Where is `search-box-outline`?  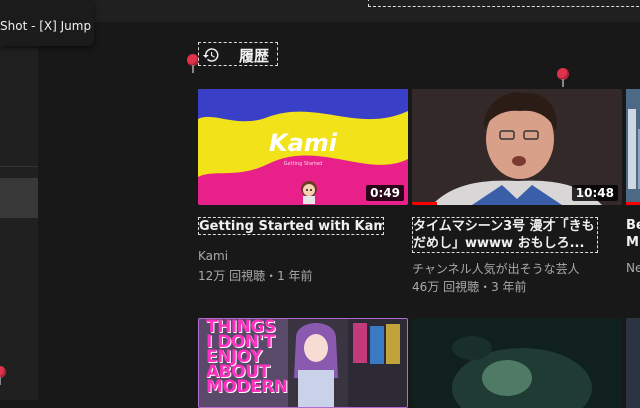
search-box-outline is located at coordinates (504, 3).